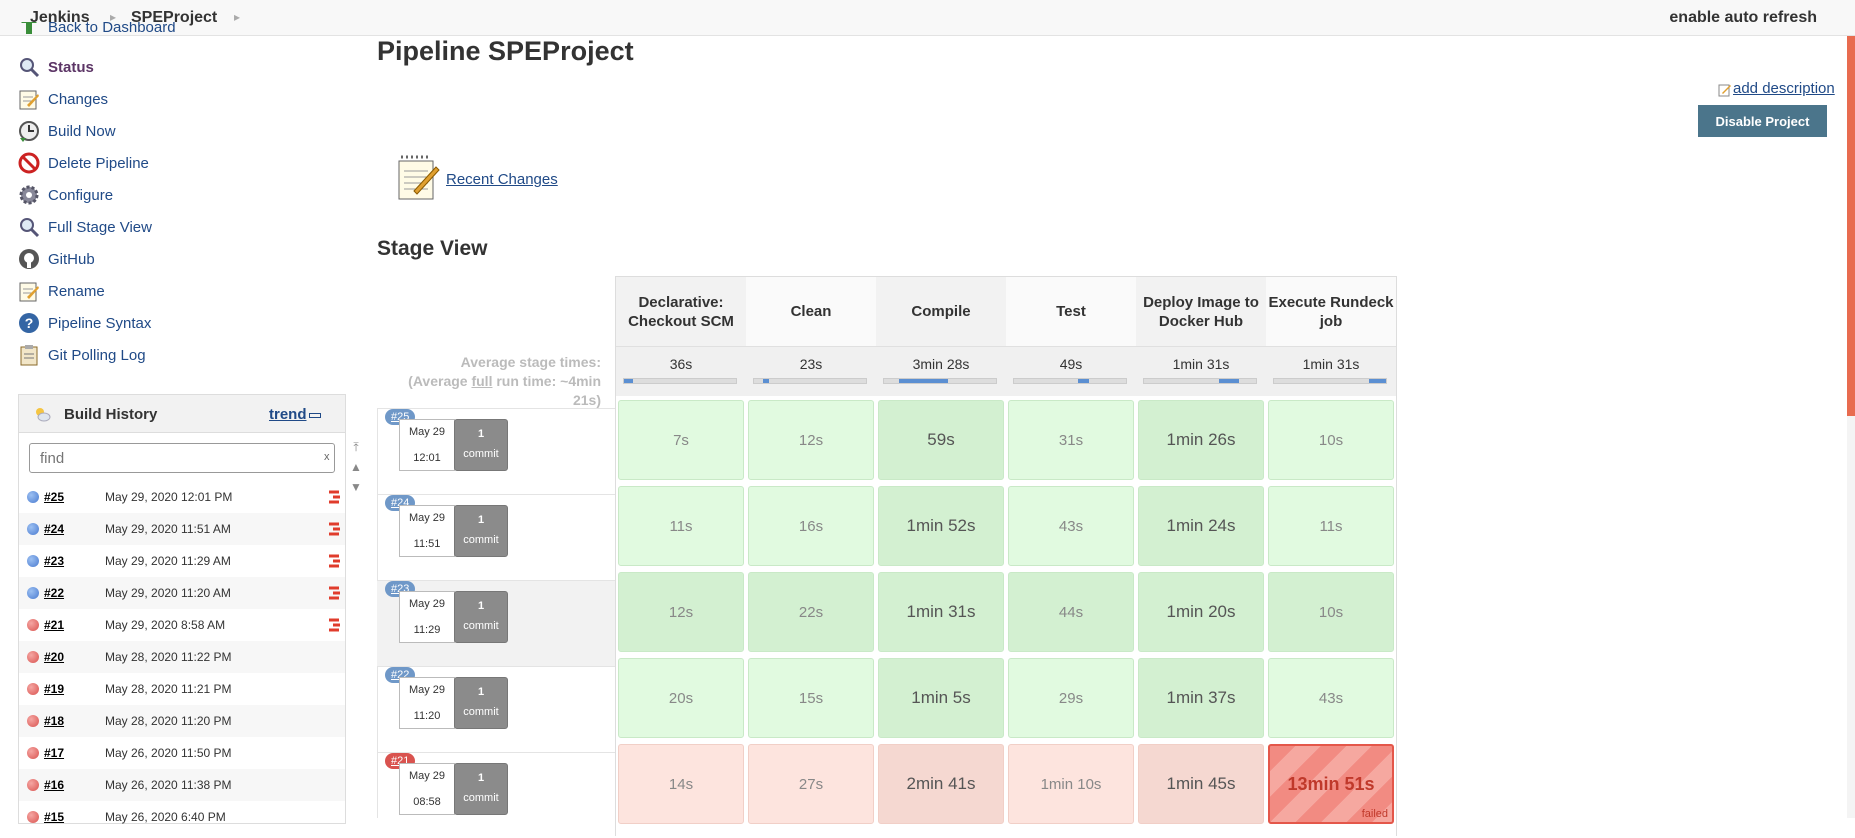 This screenshot has width=1855, height=838. Describe the element at coordinates (1071, 784) in the screenshot. I see `stage-cell: 1min 10s` at that location.